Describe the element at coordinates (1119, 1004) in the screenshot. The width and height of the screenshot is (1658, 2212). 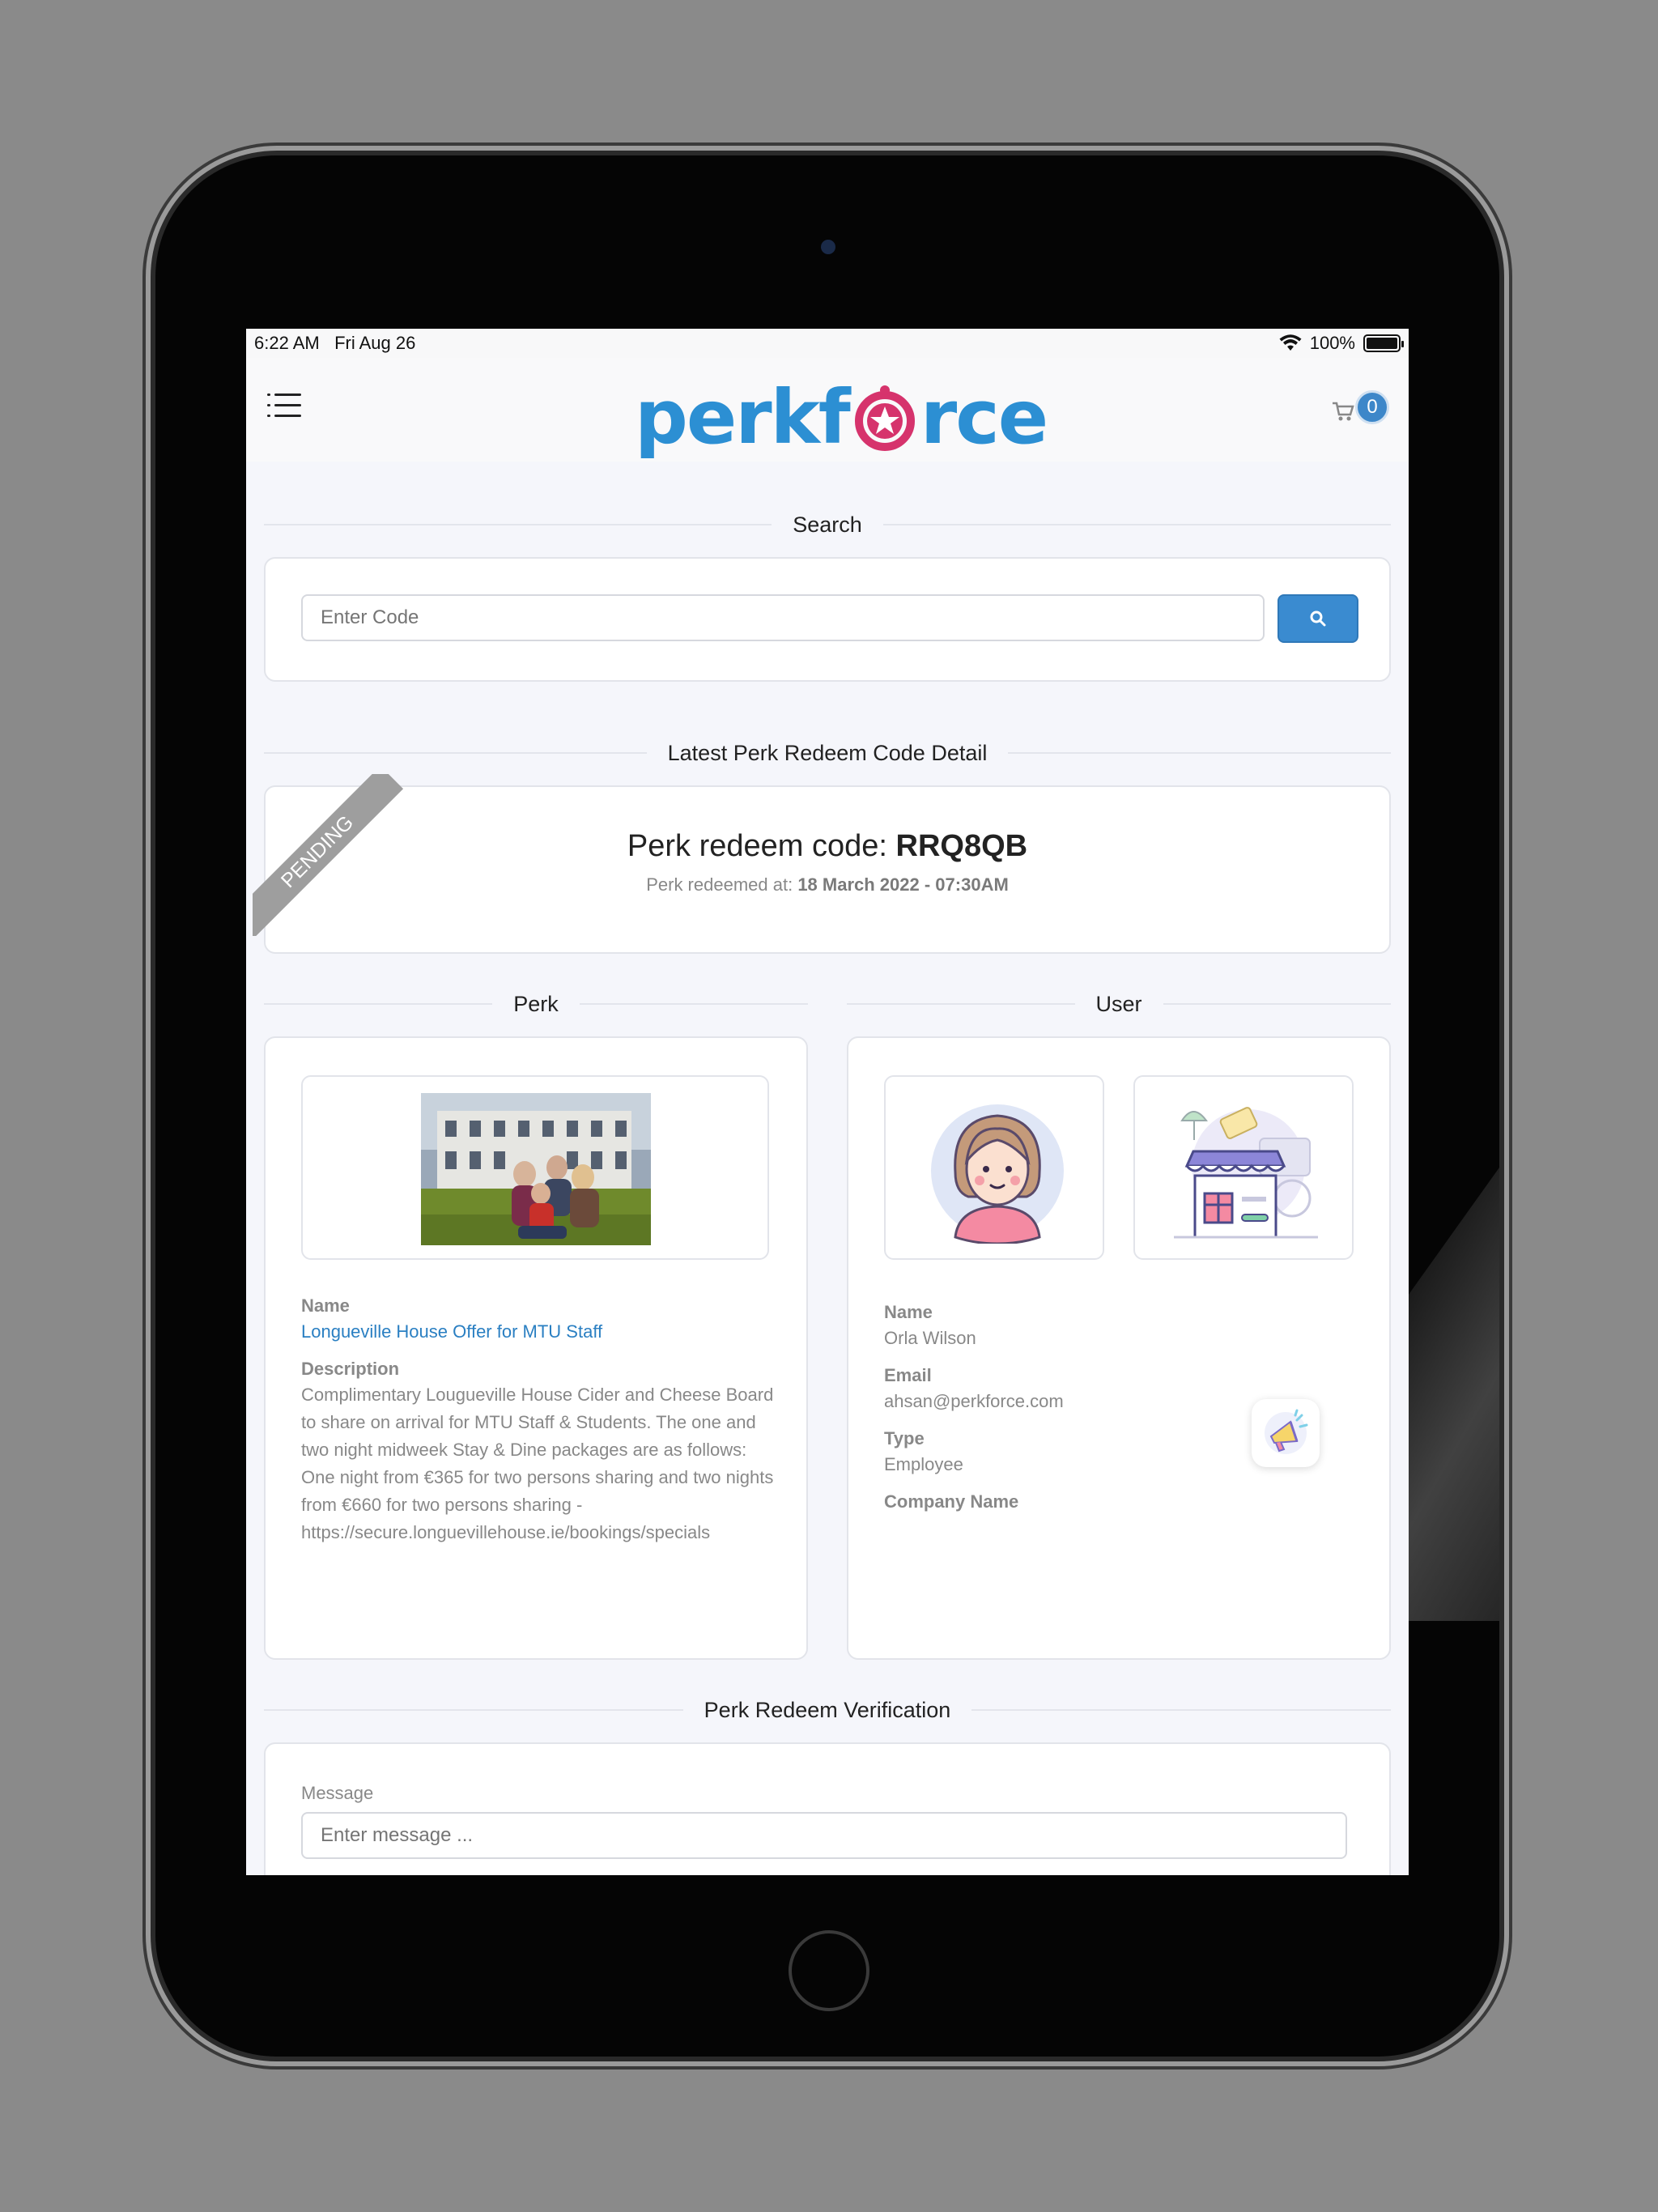
I see `user-heading: User` at that location.